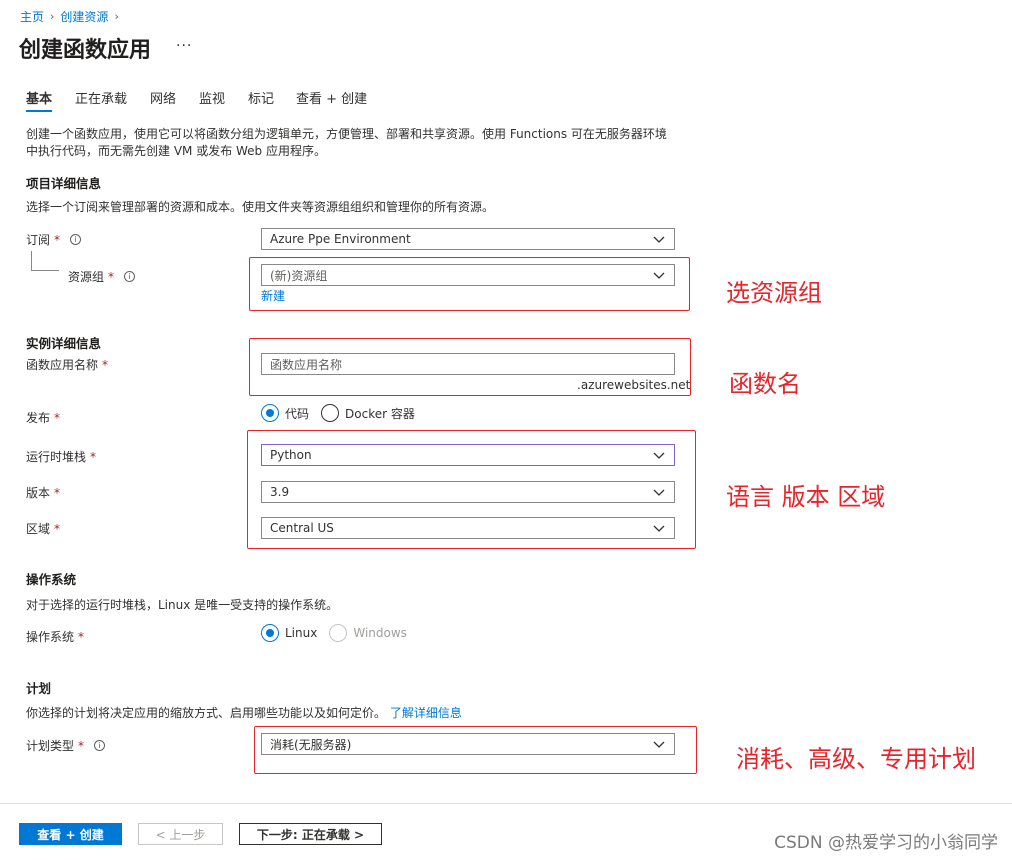 This screenshot has width=1012, height=860. I want to click on breadcrumb-create-resource: 创建资源, so click(84, 16).